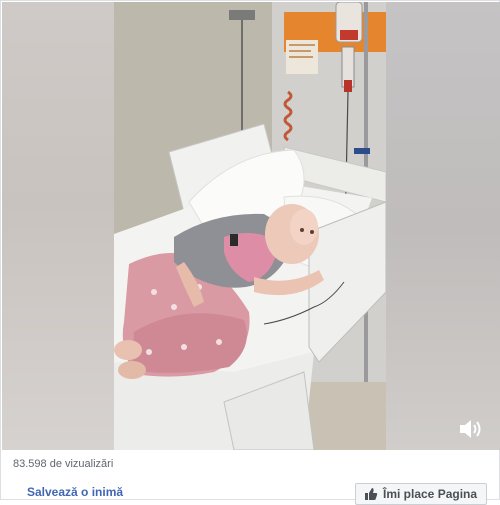 This screenshot has height=505, width=500. Describe the element at coordinates (63, 464) in the screenshot. I see `view-count: 83.598 de vizualizări` at that location.